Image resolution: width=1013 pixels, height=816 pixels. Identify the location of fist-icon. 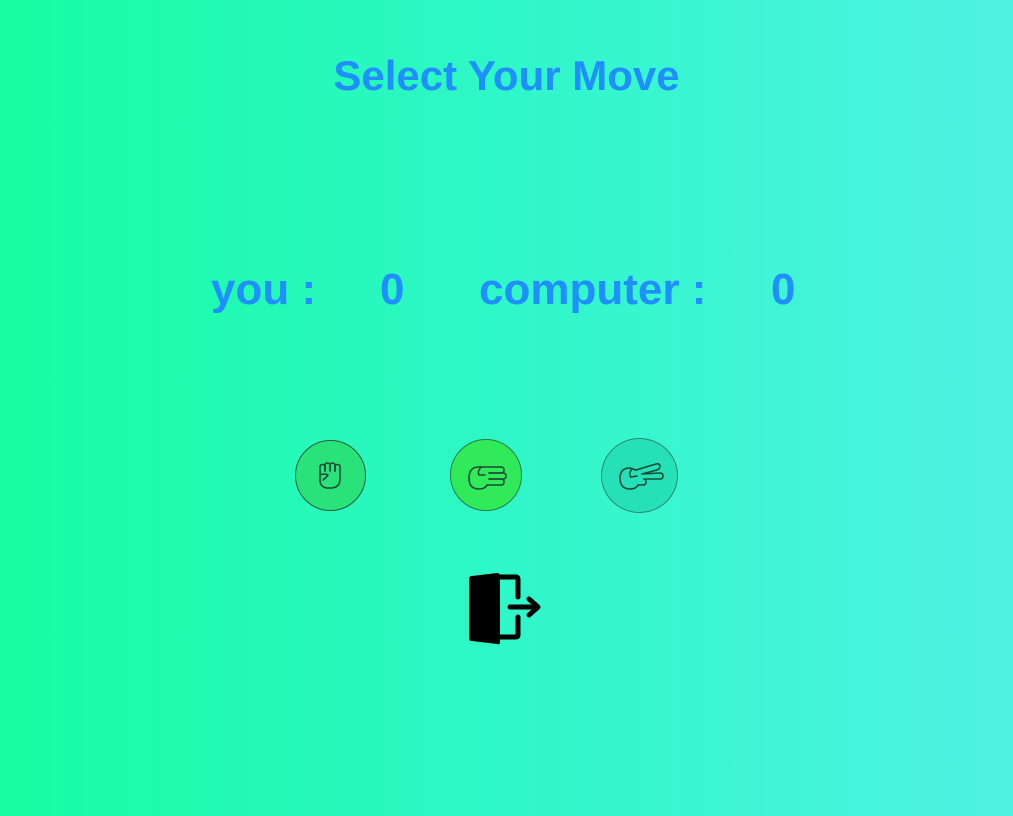
(329, 475).